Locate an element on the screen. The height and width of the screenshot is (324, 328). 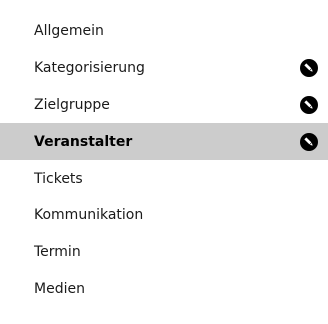
nav-item-label: Termin is located at coordinates (57, 252).